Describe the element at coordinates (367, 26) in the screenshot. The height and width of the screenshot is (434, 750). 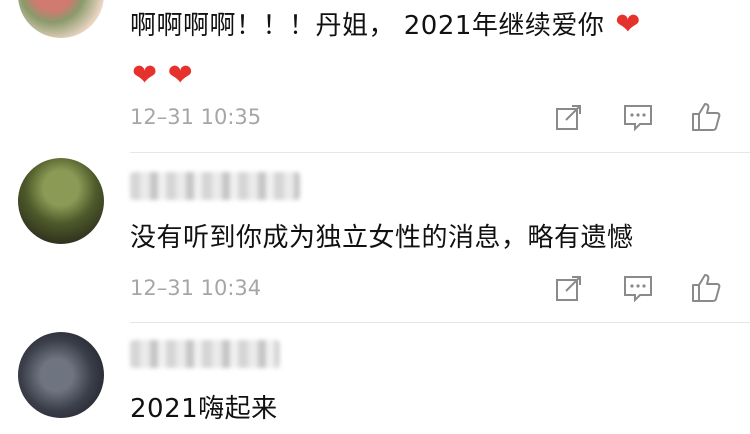
I see `comment-body: 啊啊啊啊！！！丹姐， 2021年继续爱你` at that location.